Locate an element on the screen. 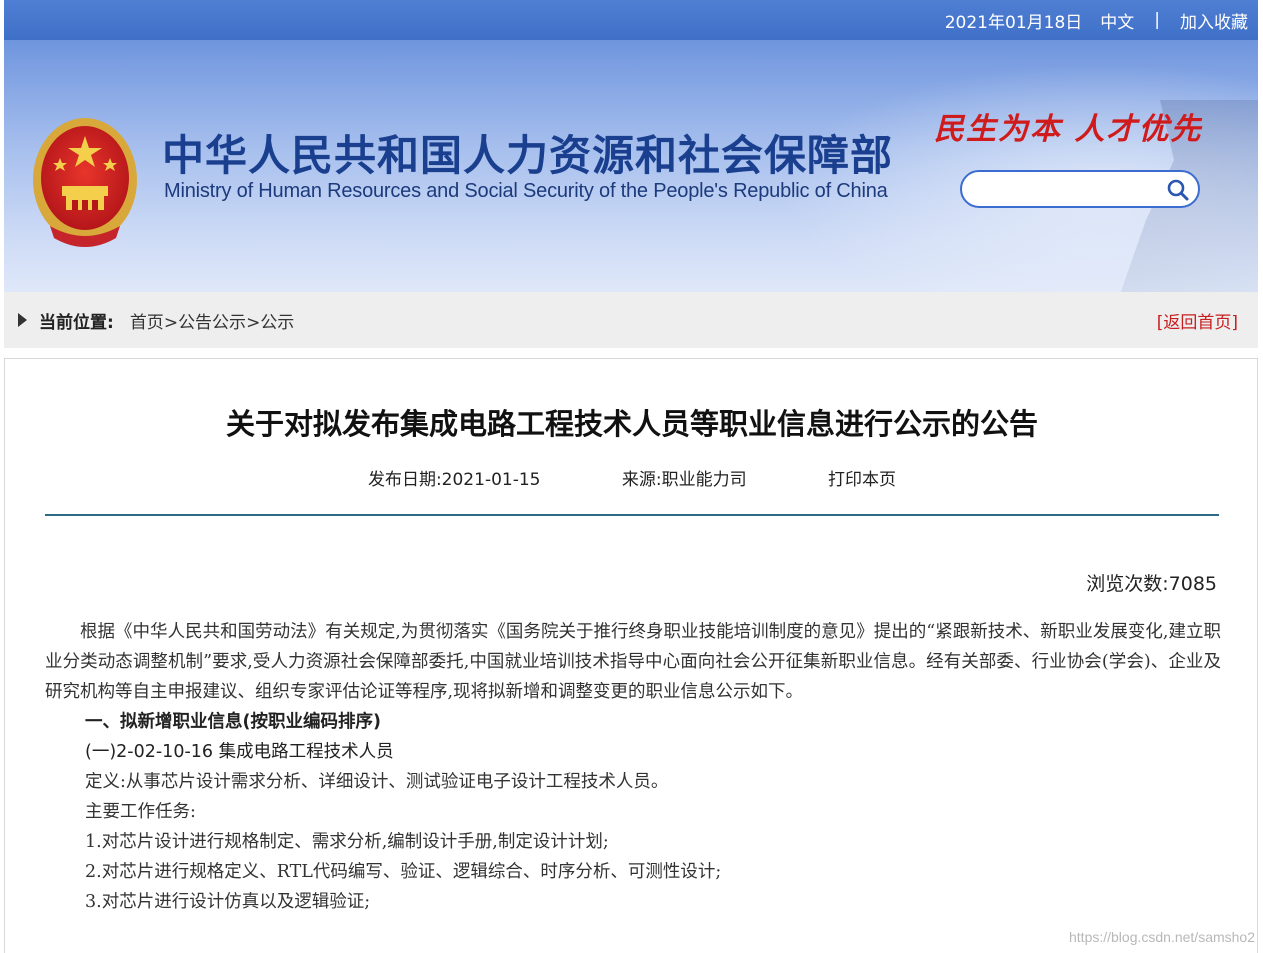 Image resolution: width=1263 pixels, height=953 pixels. slogan-calligraphy: 民生为本 人才优先 is located at coordinates (1068, 129).